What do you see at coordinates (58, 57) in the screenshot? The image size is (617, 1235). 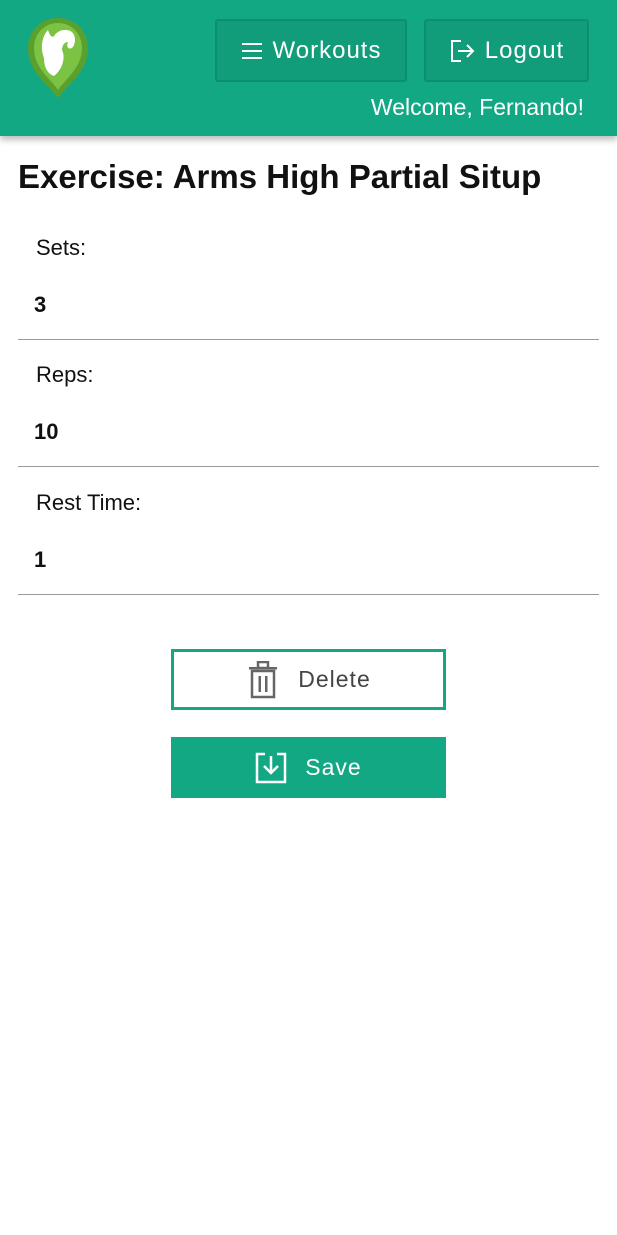 I see `flexed-arm-logo-icon` at bounding box center [58, 57].